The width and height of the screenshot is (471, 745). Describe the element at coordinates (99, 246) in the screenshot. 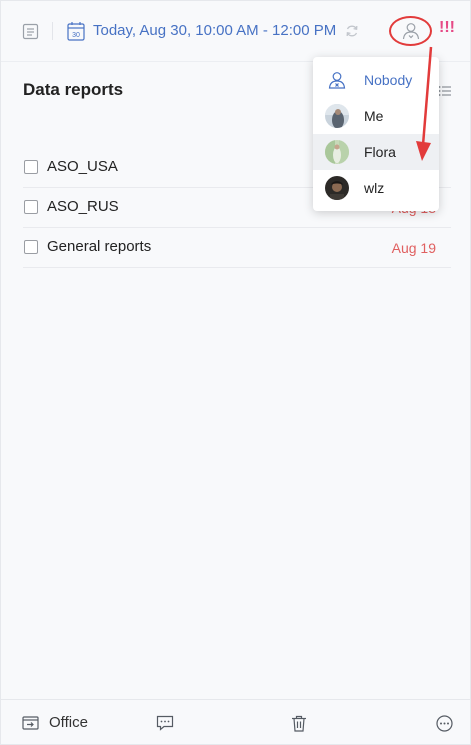

I see `task-label: General reports` at that location.